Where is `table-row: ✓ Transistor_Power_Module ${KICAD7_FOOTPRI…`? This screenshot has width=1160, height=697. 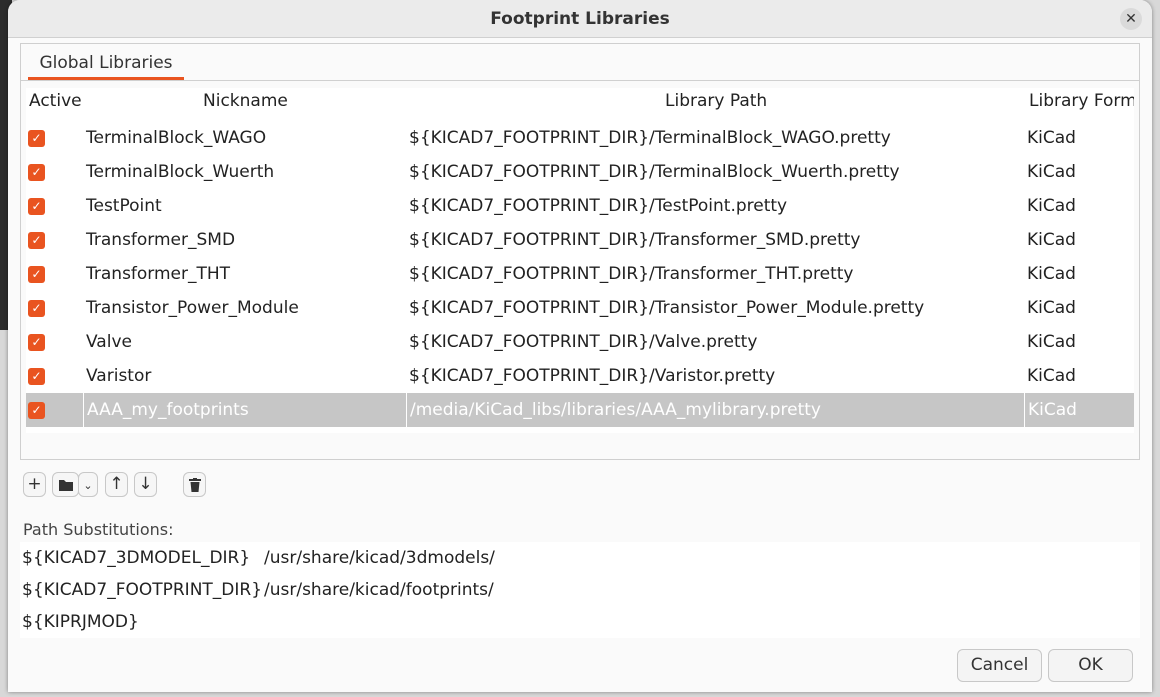 table-row: ✓ Transistor_Power_Module ${KICAD7_FOOTPRI… is located at coordinates (580, 308).